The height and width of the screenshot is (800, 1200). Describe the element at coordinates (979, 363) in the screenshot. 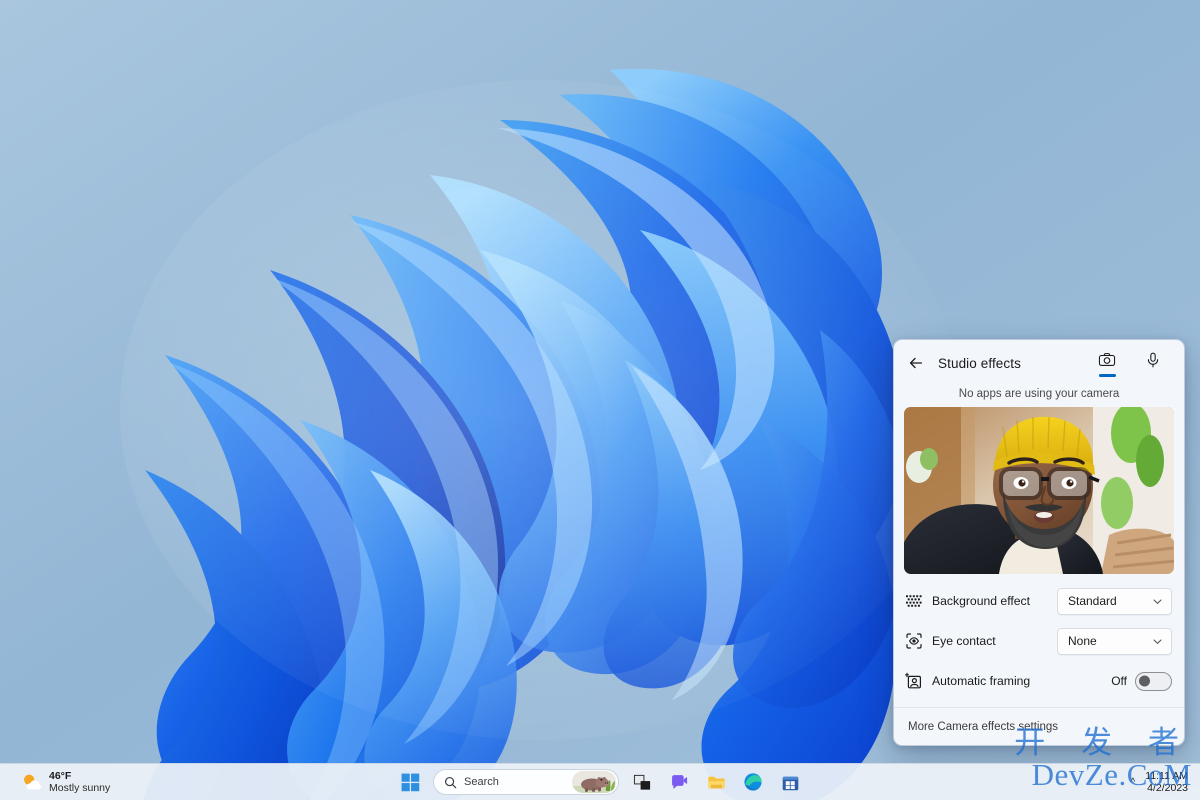

I see `page-title: Studio effects` at that location.